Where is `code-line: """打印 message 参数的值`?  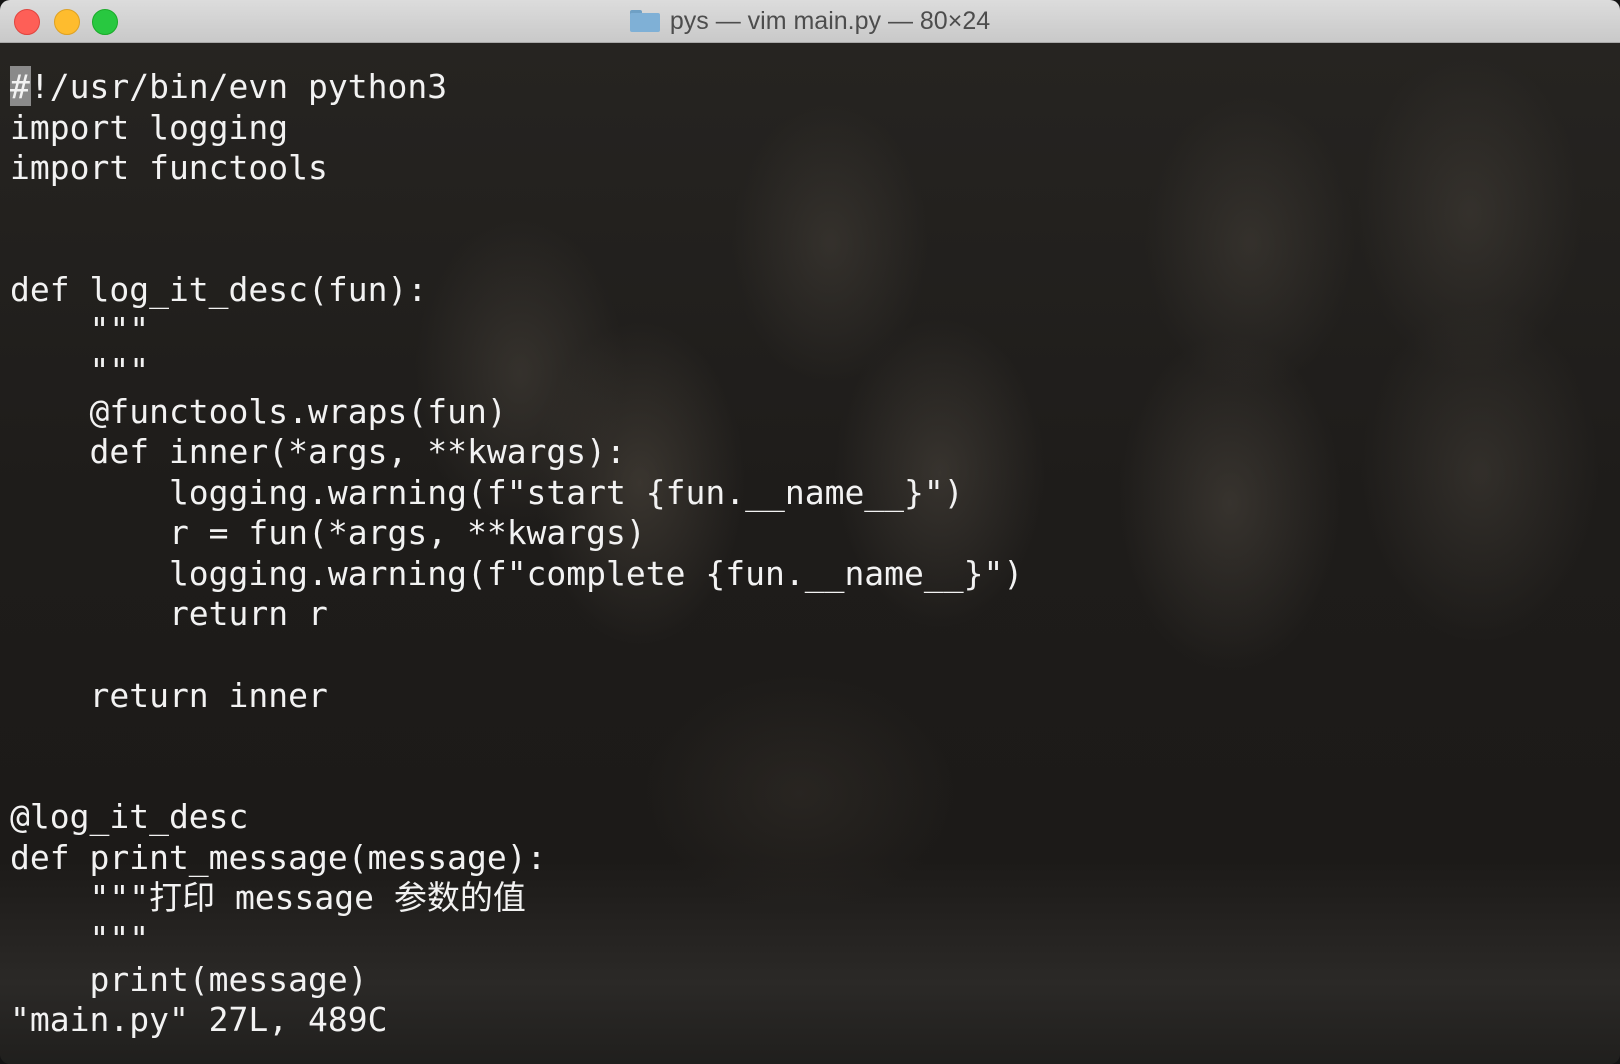 code-line: """打印 message 参数的值 is located at coordinates (268, 897).